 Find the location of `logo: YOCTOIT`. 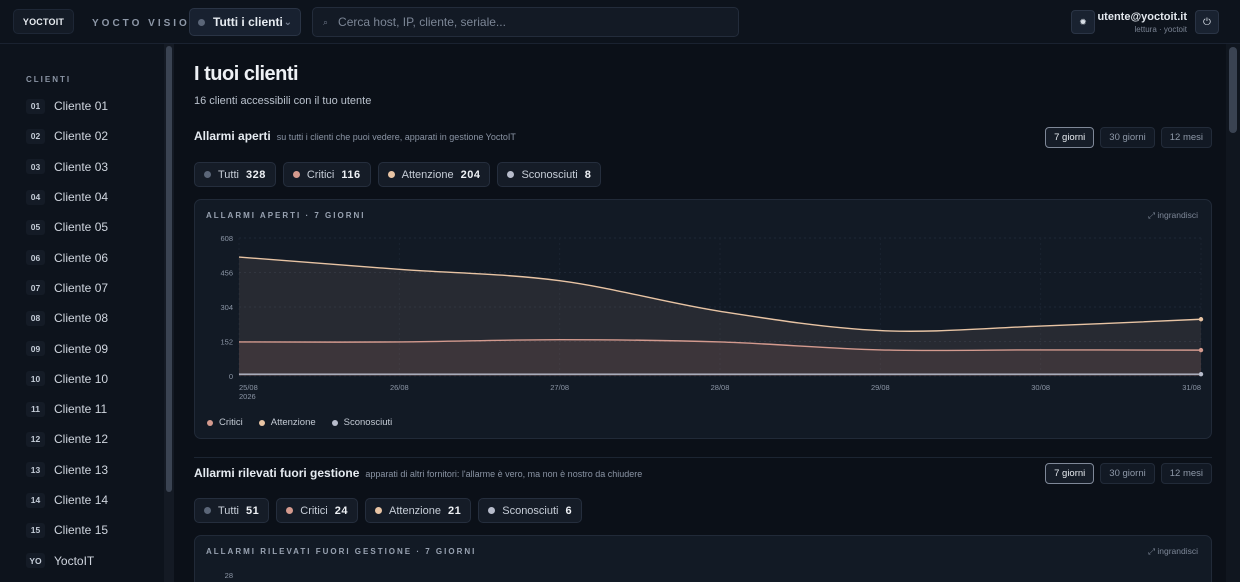

logo: YOCTOIT is located at coordinates (43, 21).